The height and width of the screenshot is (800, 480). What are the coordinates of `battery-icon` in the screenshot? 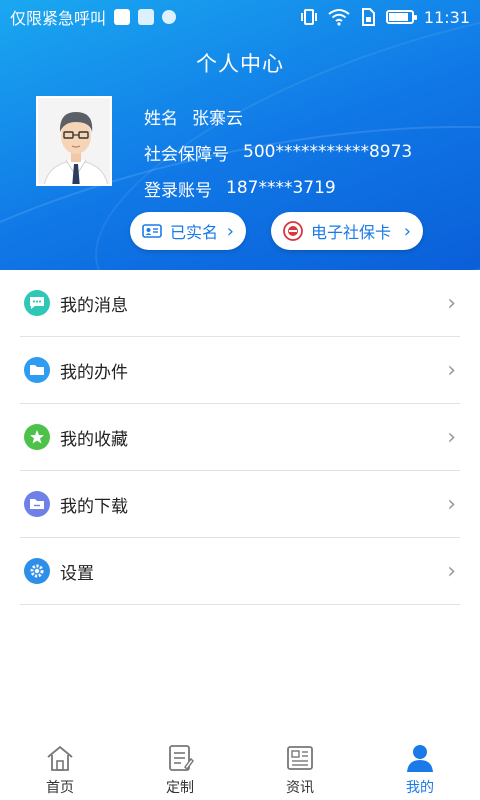 It's located at (401, 17).